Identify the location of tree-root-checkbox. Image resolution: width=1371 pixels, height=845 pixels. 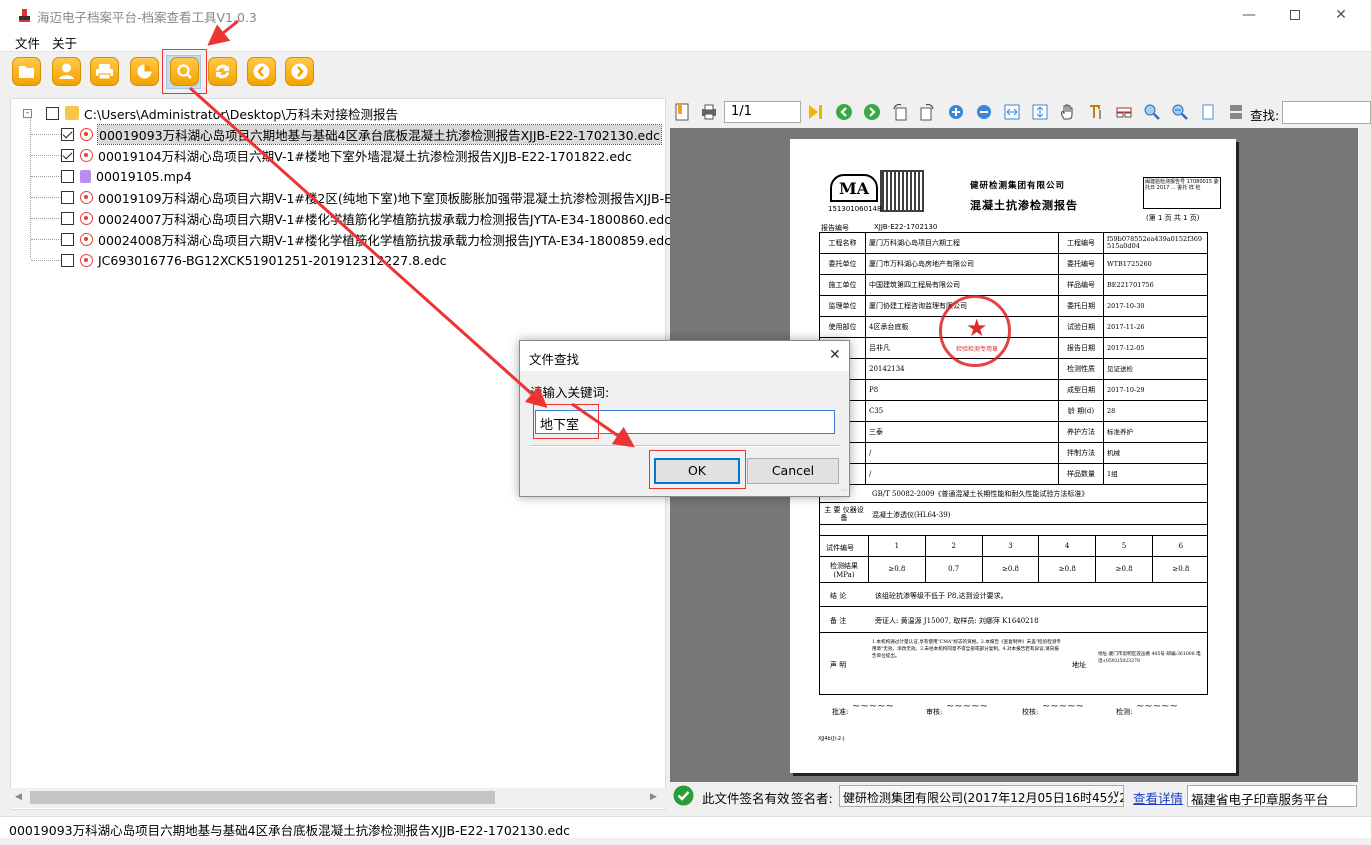
(52, 113).